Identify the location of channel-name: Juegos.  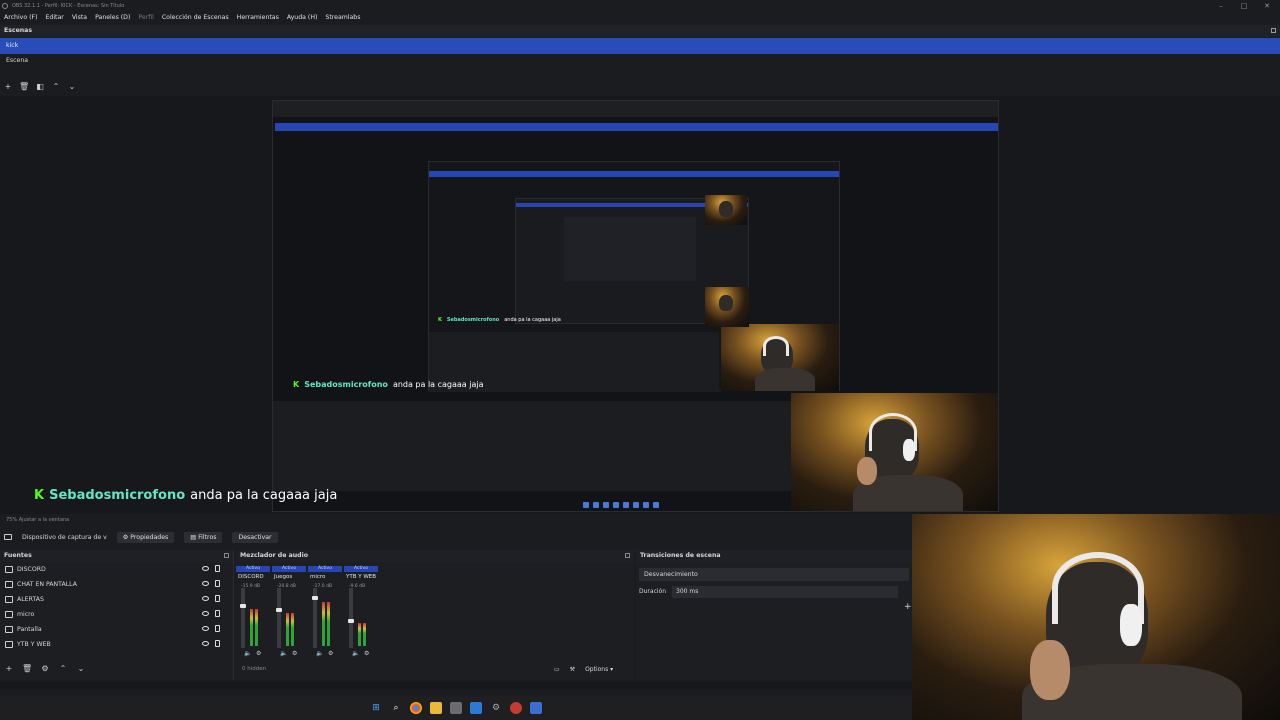
(283, 577).